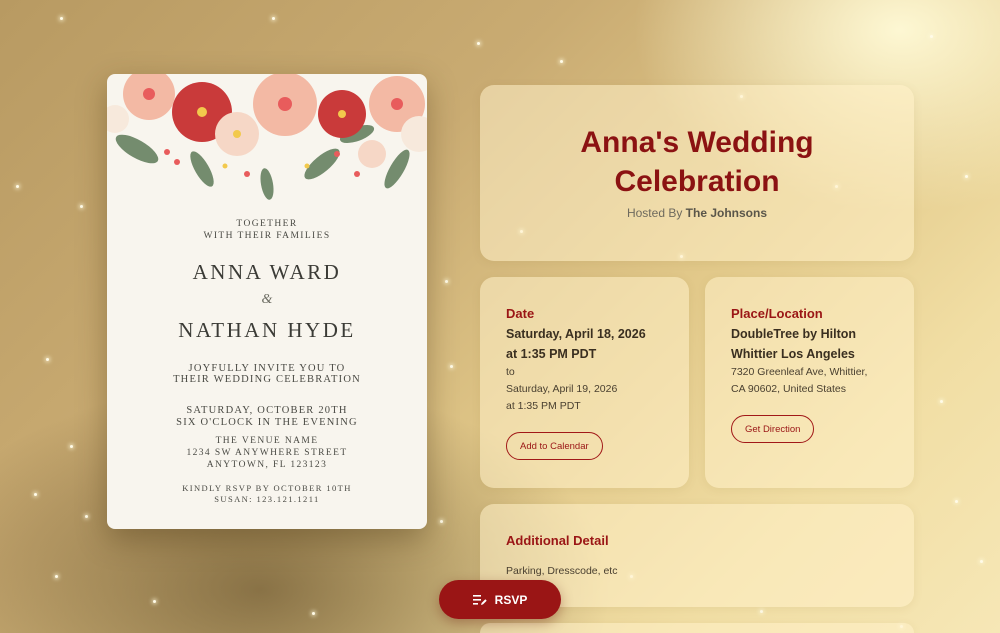 The width and height of the screenshot is (1000, 633). Describe the element at coordinates (267, 272) in the screenshot. I see `bride-name: ANNA WARD` at that location.